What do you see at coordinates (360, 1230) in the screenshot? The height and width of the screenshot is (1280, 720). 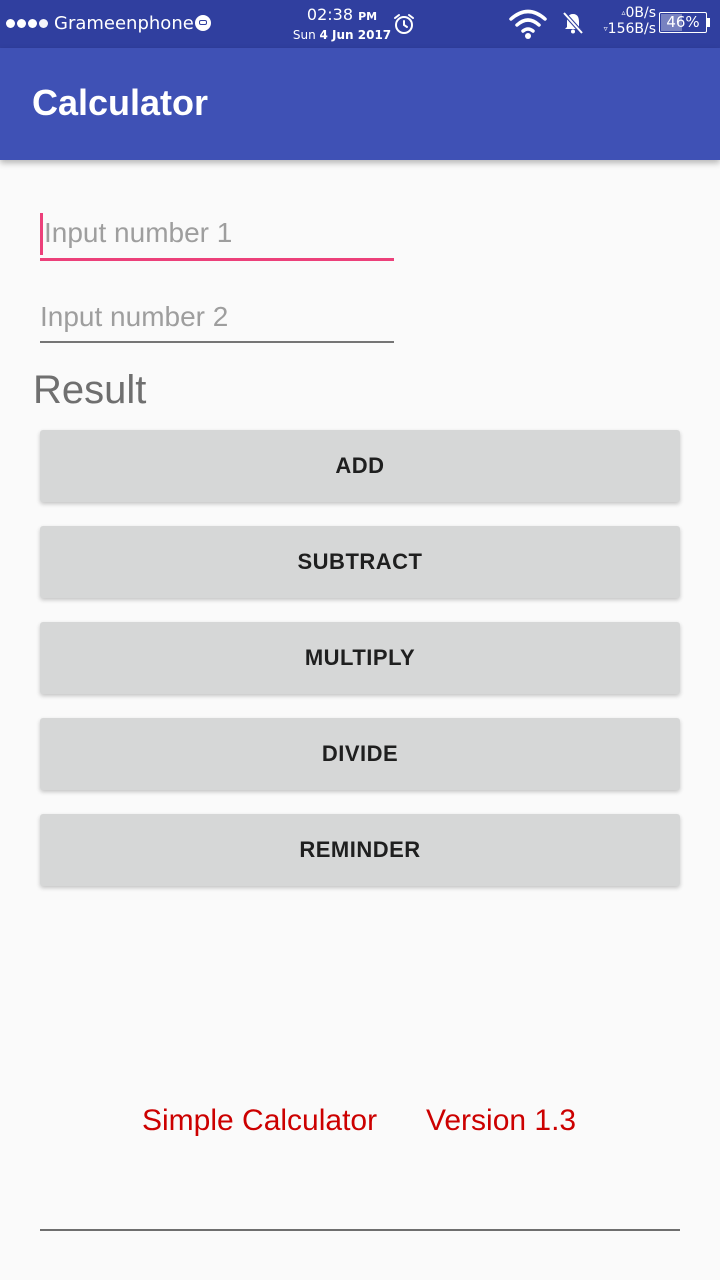 I see `bottom-divider` at bounding box center [360, 1230].